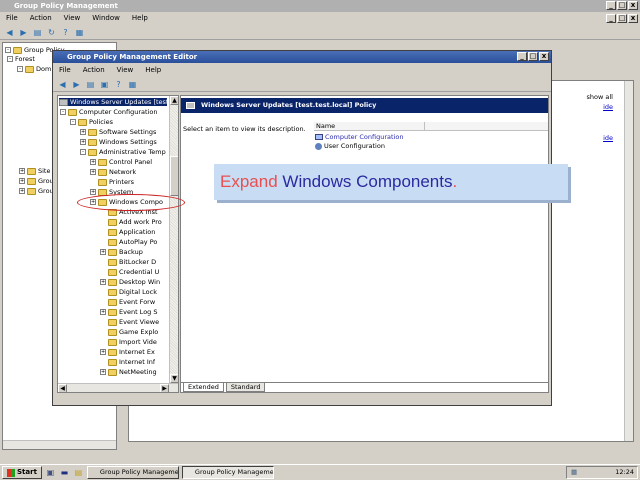 Image resolution: width=640 pixels, height=480 pixels. Describe the element at coordinates (113, 102) in the screenshot. I see `tree-root-gpo: Windows Server Updates [test` at that location.